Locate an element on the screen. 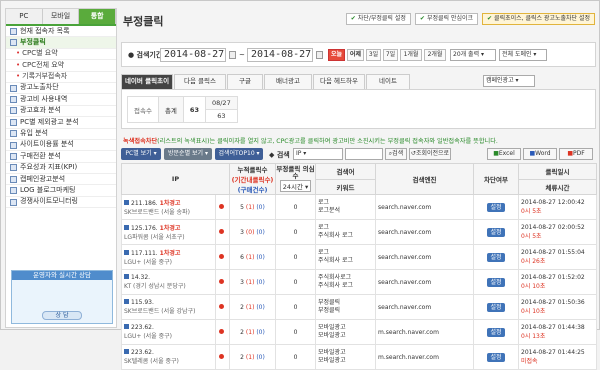  cum-count: 6 is located at coordinates (242, 257).